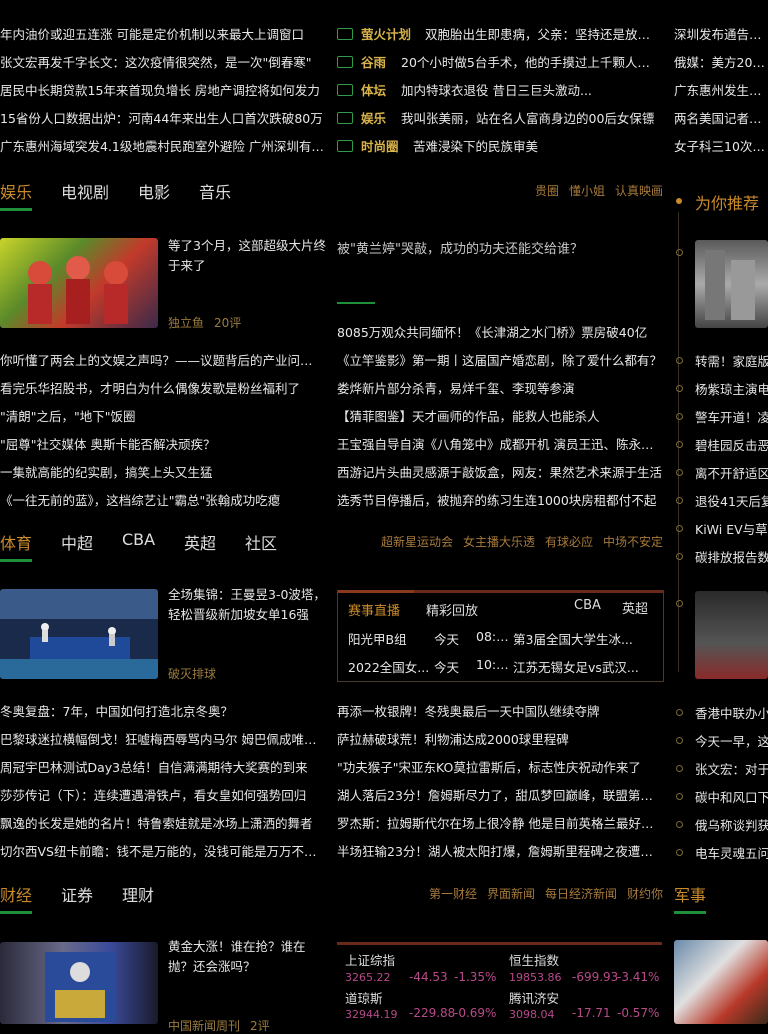 This screenshot has width=768, height=1034. What do you see at coordinates (138, 894) in the screenshot?
I see `tab-wealth: 理财` at bounding box center [138, 894].